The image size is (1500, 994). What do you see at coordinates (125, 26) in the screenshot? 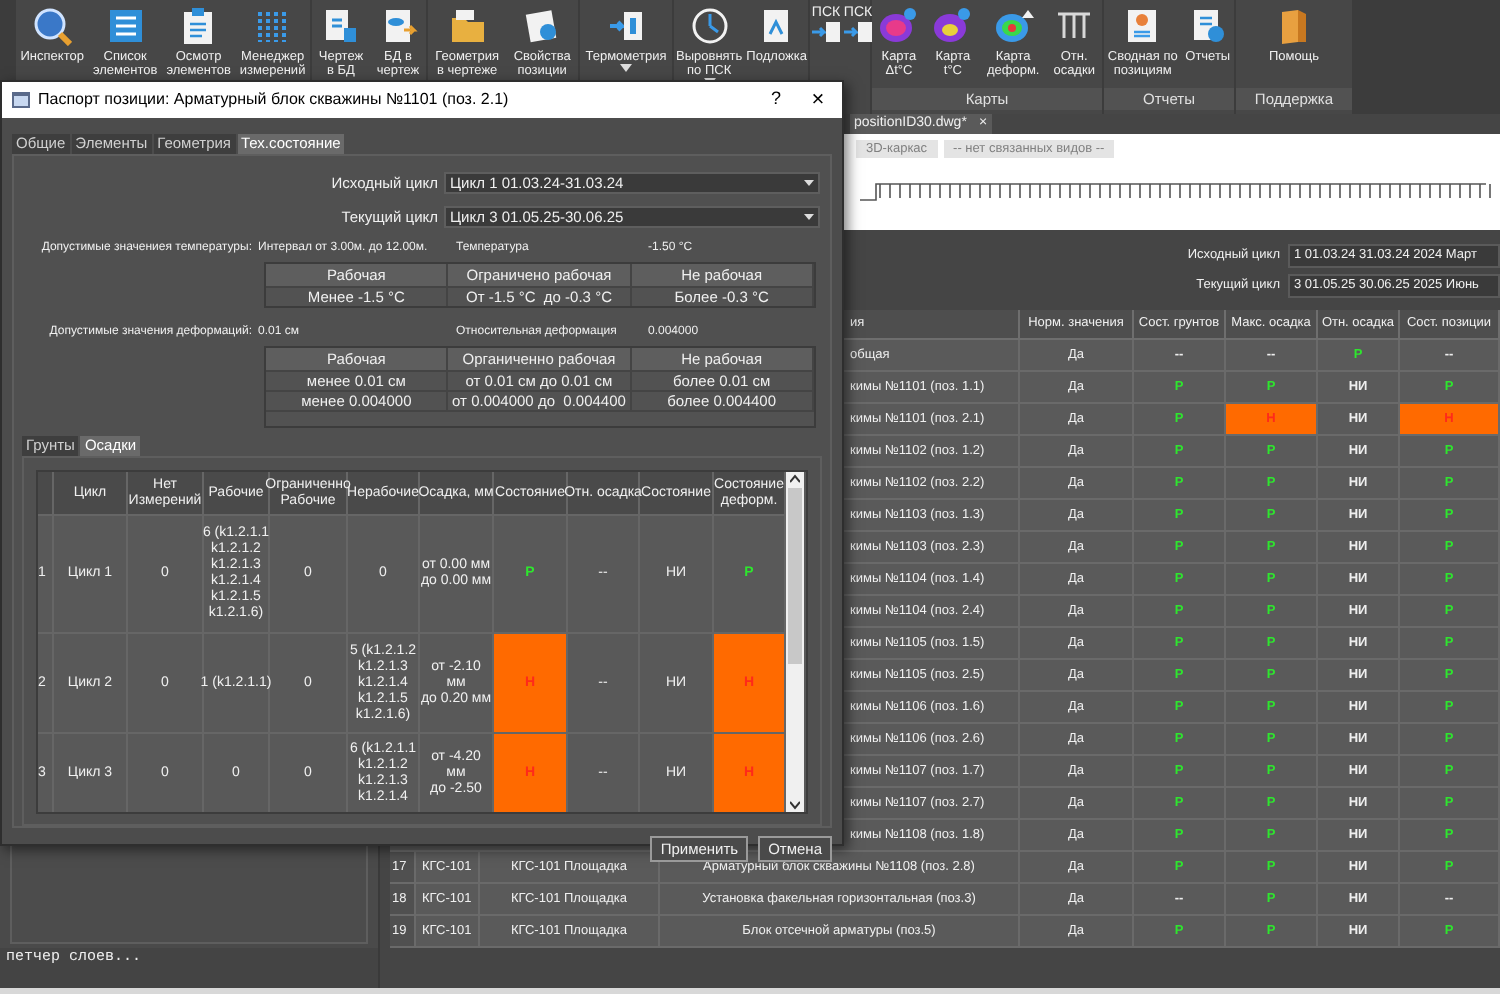
I see `list-icon` at bounding box center [125, 26].